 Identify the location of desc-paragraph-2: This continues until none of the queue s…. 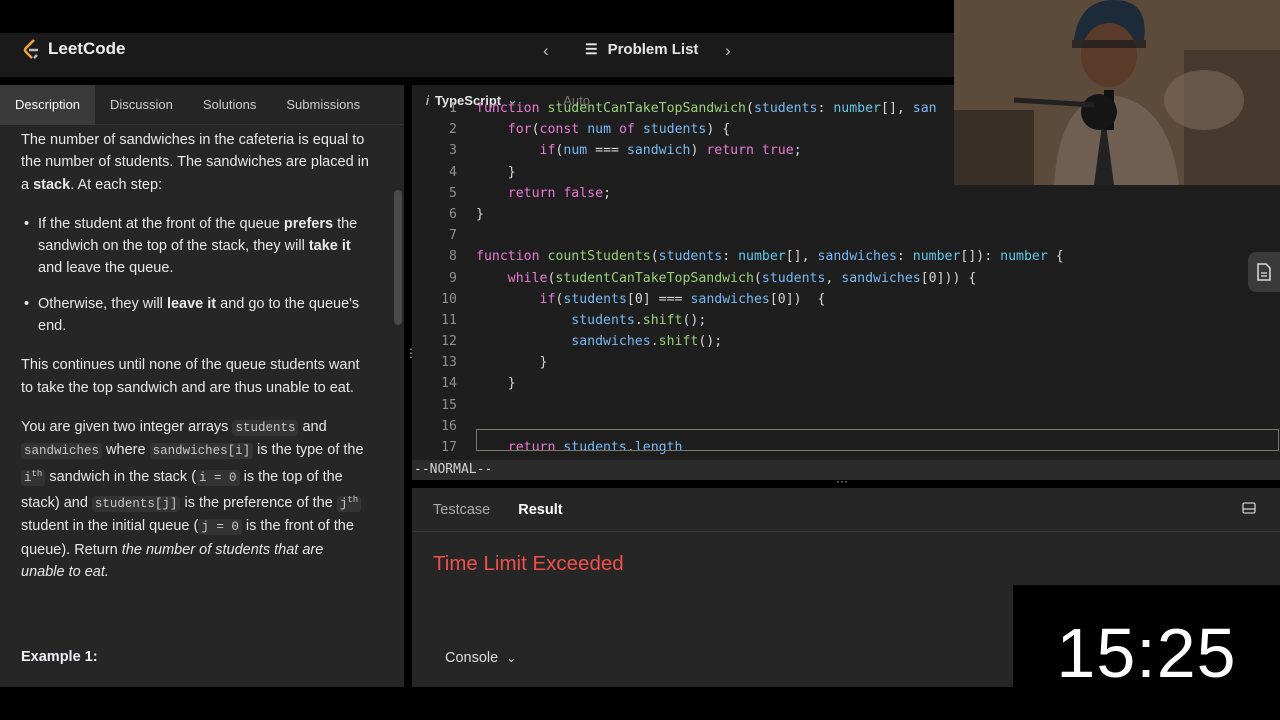
(190, 376).